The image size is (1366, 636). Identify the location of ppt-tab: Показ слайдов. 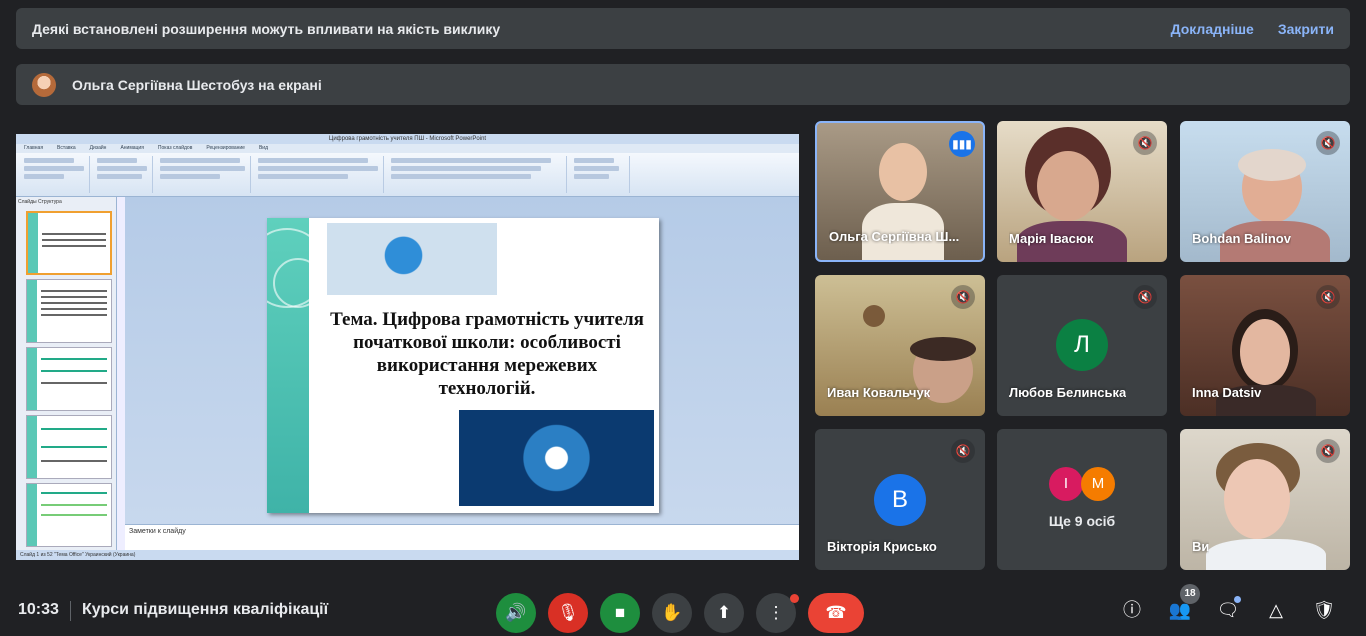
(175, 148).